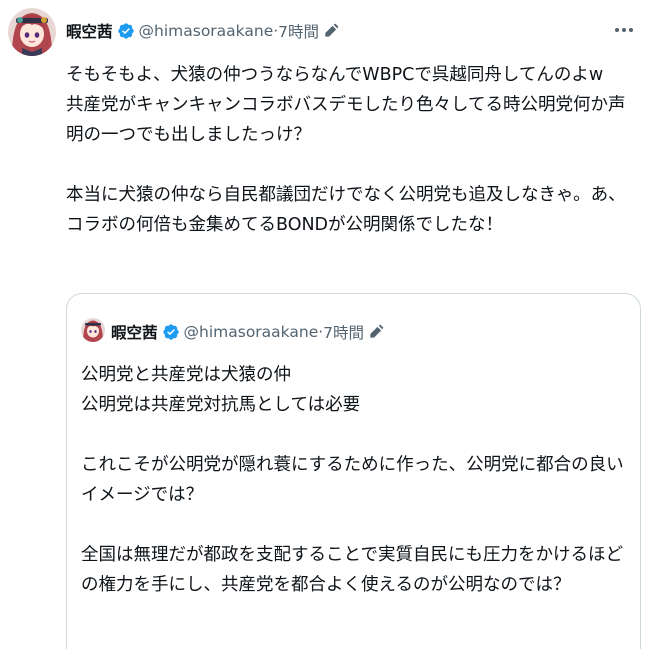  I want to click on quoted-timestamp: 7時間, so click(343, 332).